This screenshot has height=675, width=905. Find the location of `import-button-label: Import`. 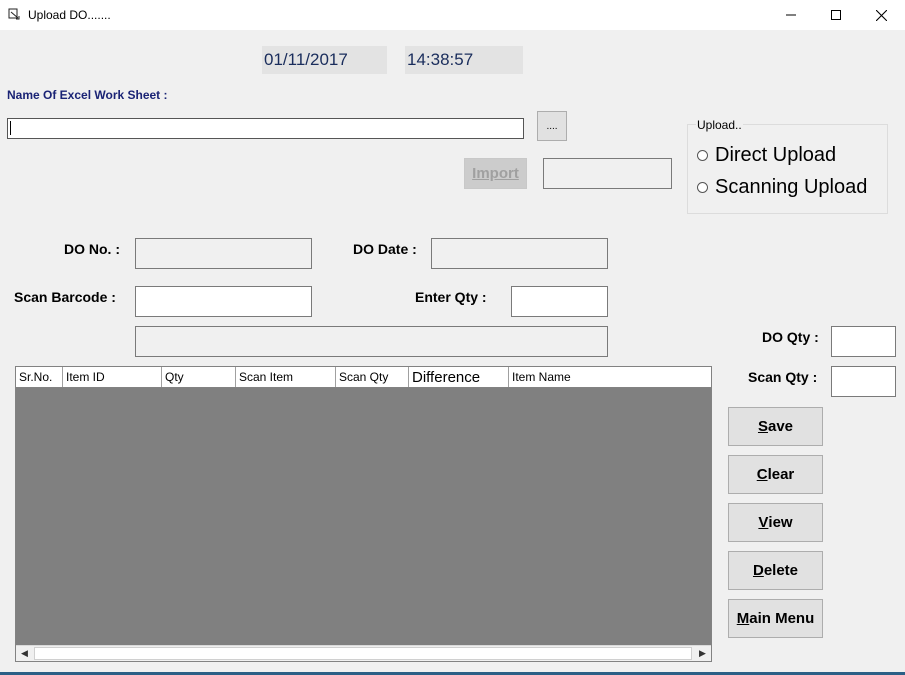

import-button-label: Import is located at coordinates (495, 173).